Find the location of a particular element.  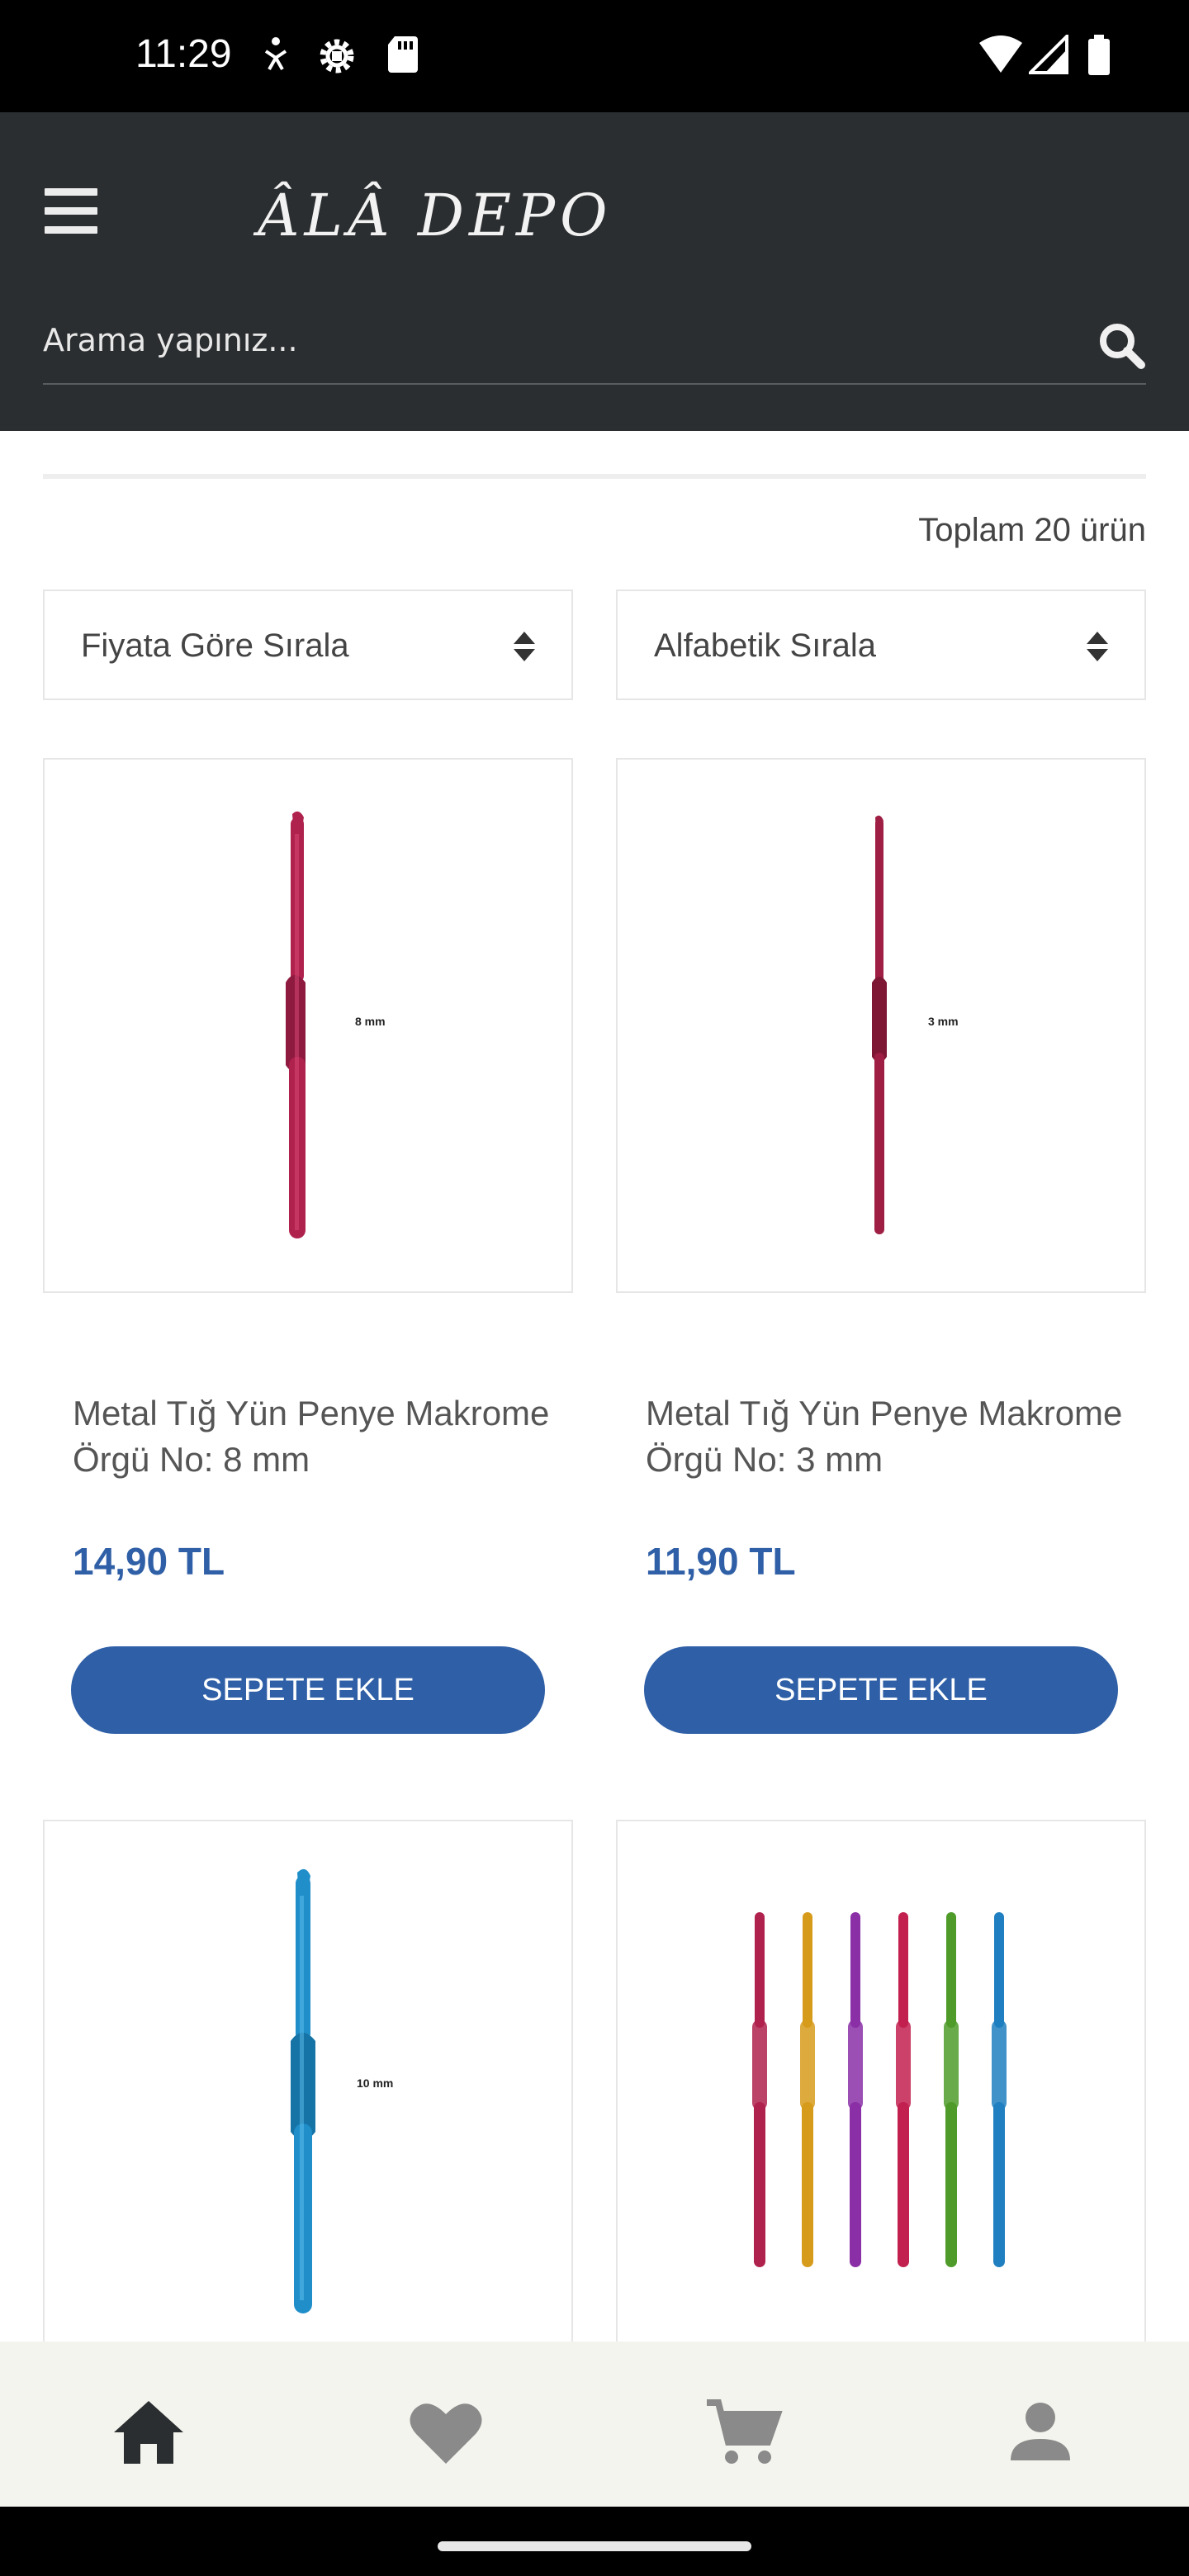

size-label: 3 mm is located at coordinates (943, 1021).